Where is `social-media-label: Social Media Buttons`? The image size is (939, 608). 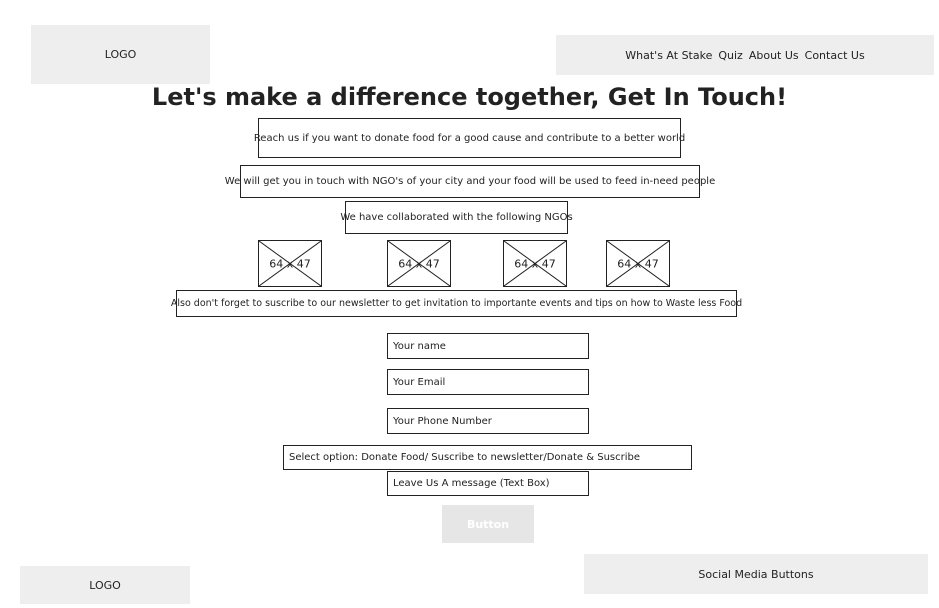 social-media-label: Social Media Buttons is located at coordinates (756, 574).